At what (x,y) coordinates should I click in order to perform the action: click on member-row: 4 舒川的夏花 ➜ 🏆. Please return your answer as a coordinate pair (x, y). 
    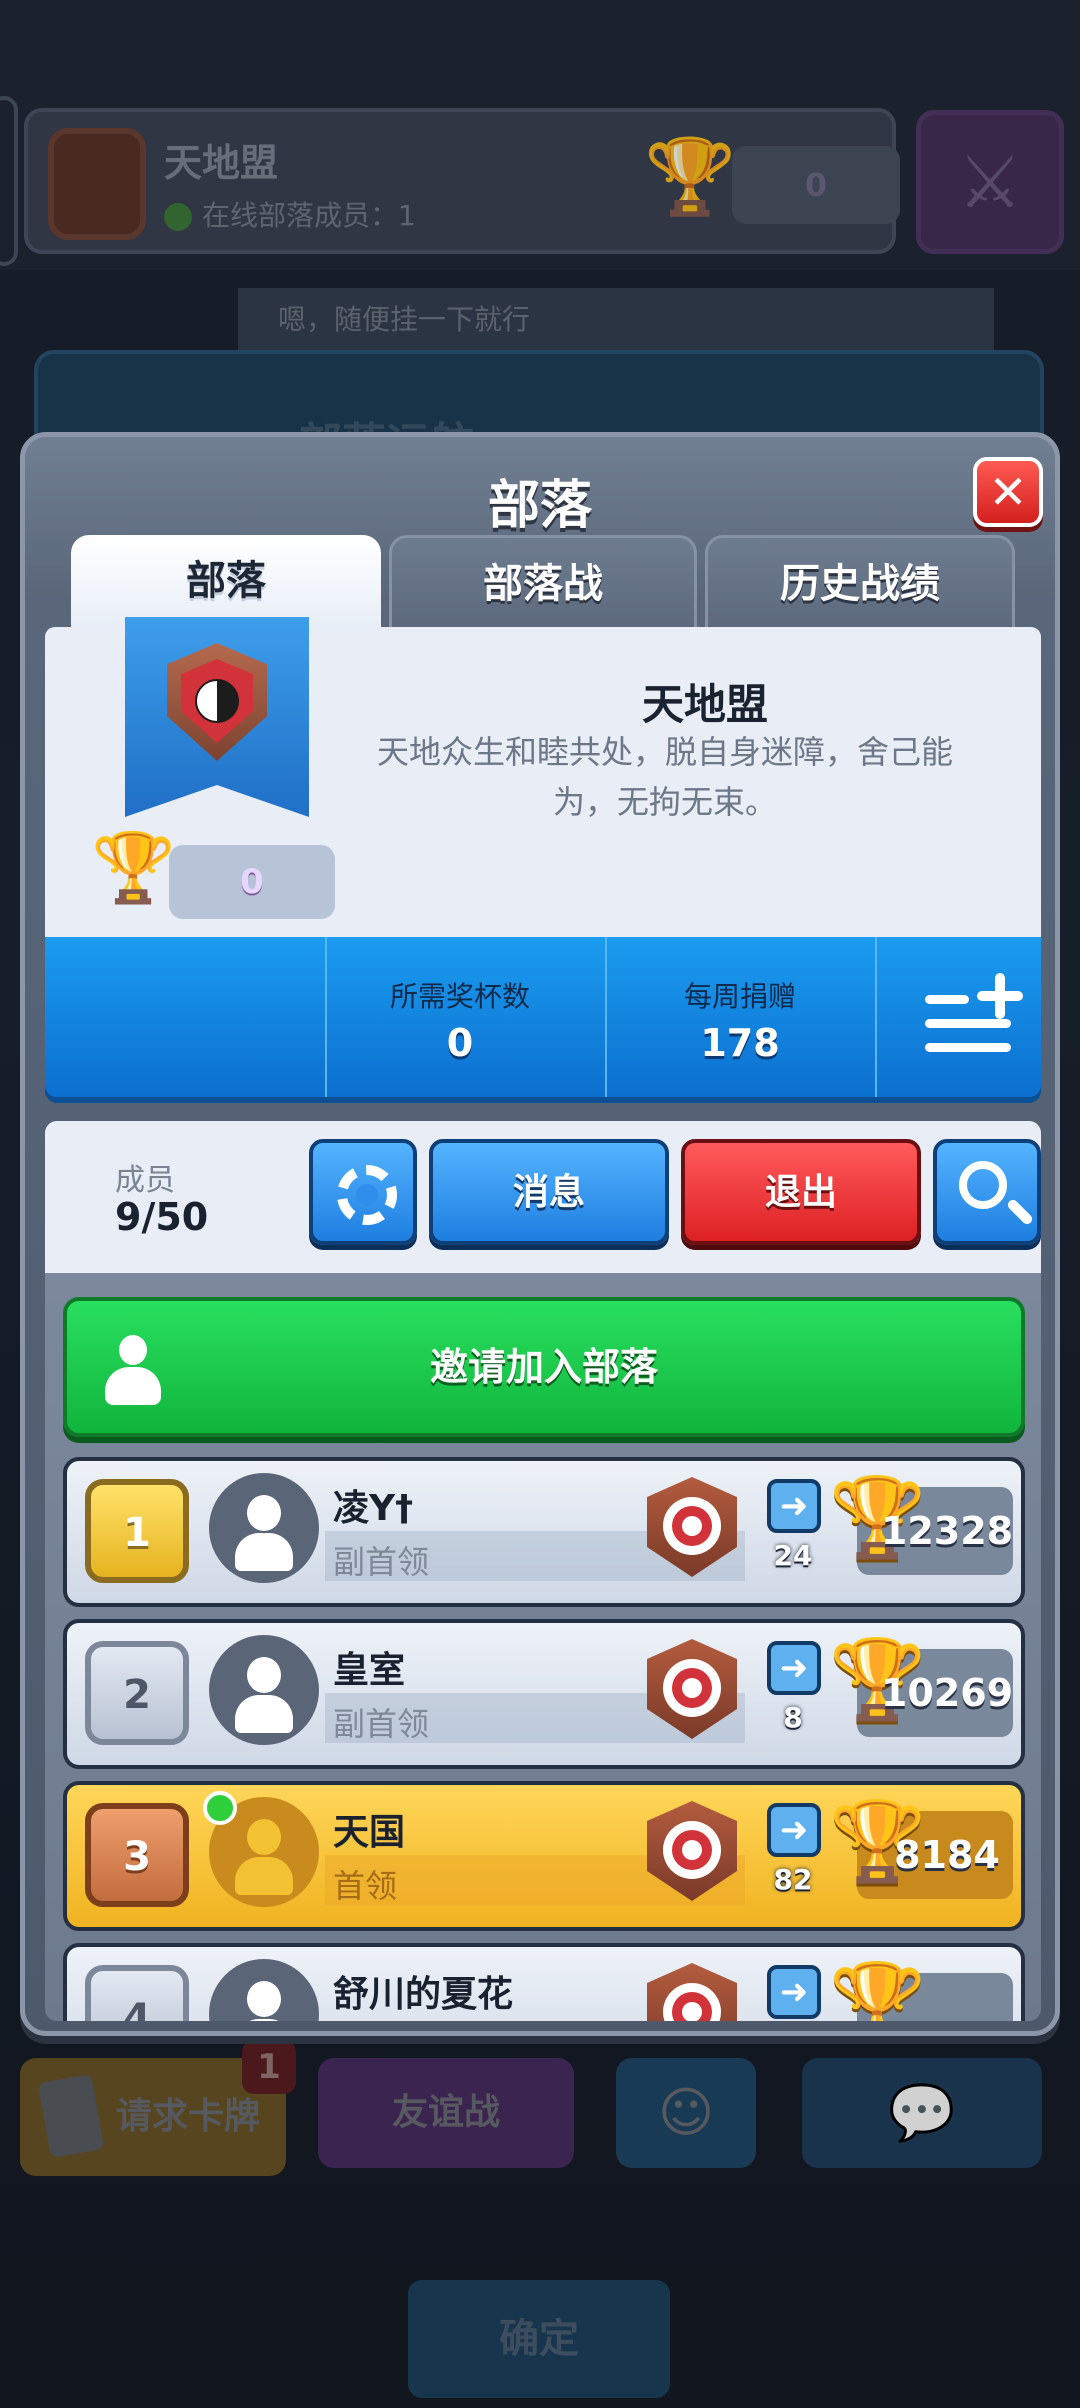
    Looking at the image, I should click on (544, 1982).